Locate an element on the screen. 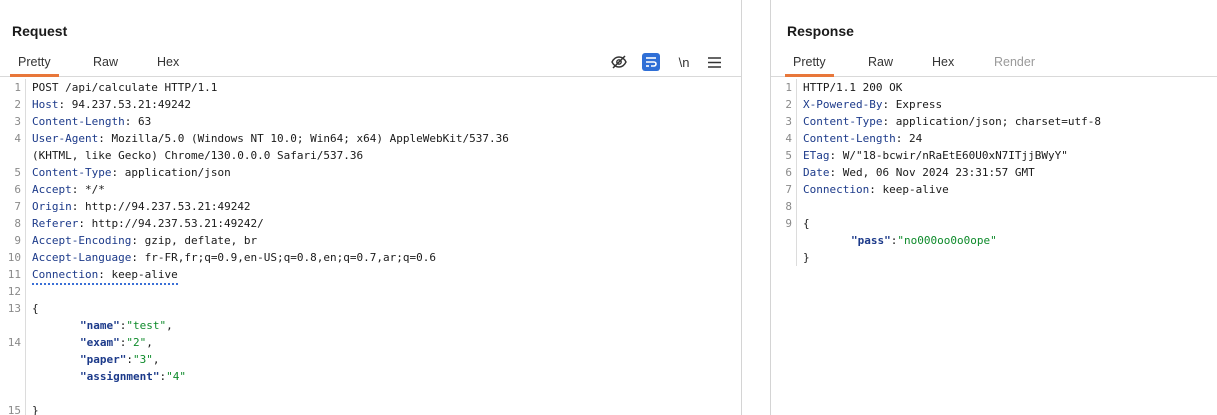 This screenshot has height=415, width=1217. json-line: "paper":"3", is located at coordinates (370, 359).